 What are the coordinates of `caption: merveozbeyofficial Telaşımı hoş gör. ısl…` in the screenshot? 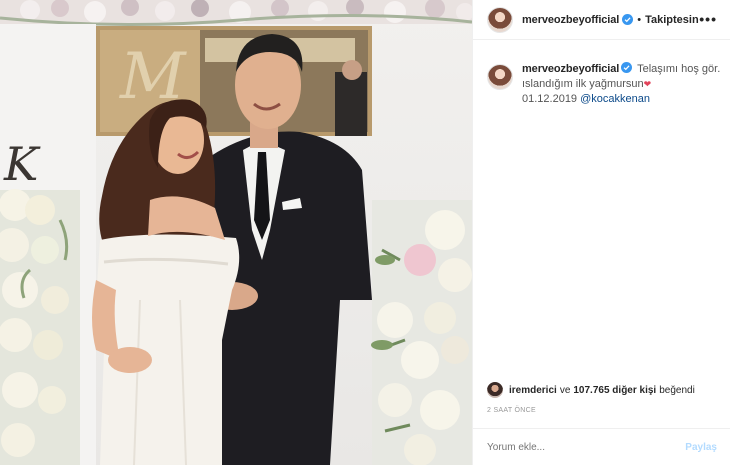 It's located at (605, 84).